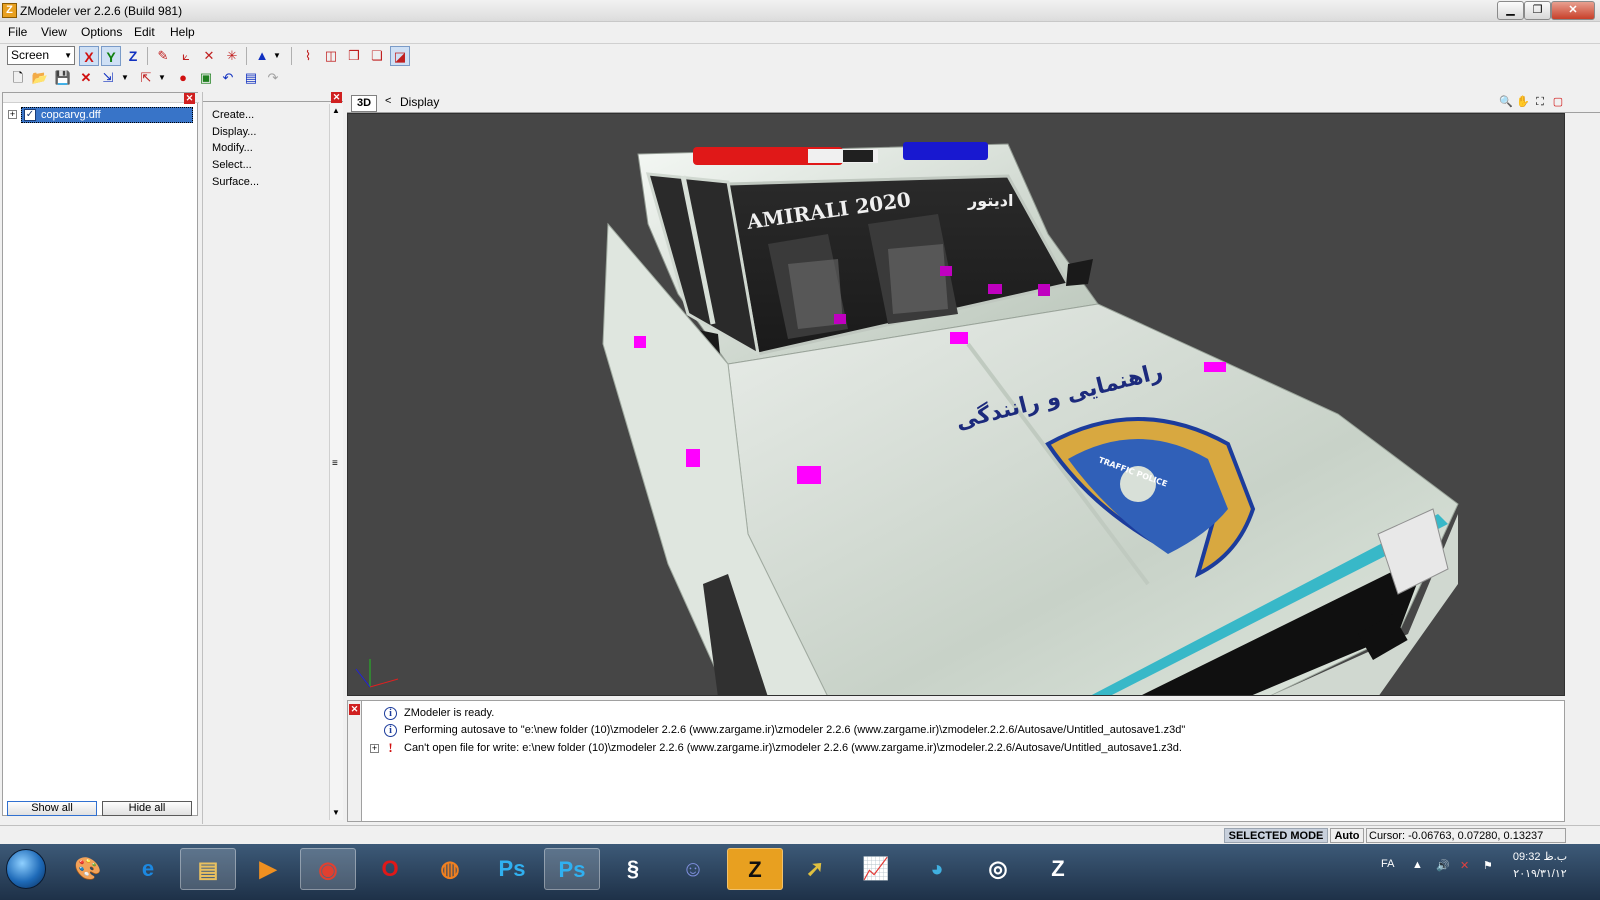 The height and width of the screenshot is (900, 1600). Describe the element at coordinates (262, 56) in the screenshot. I see `snap-tool-icon: ▲` at that location.